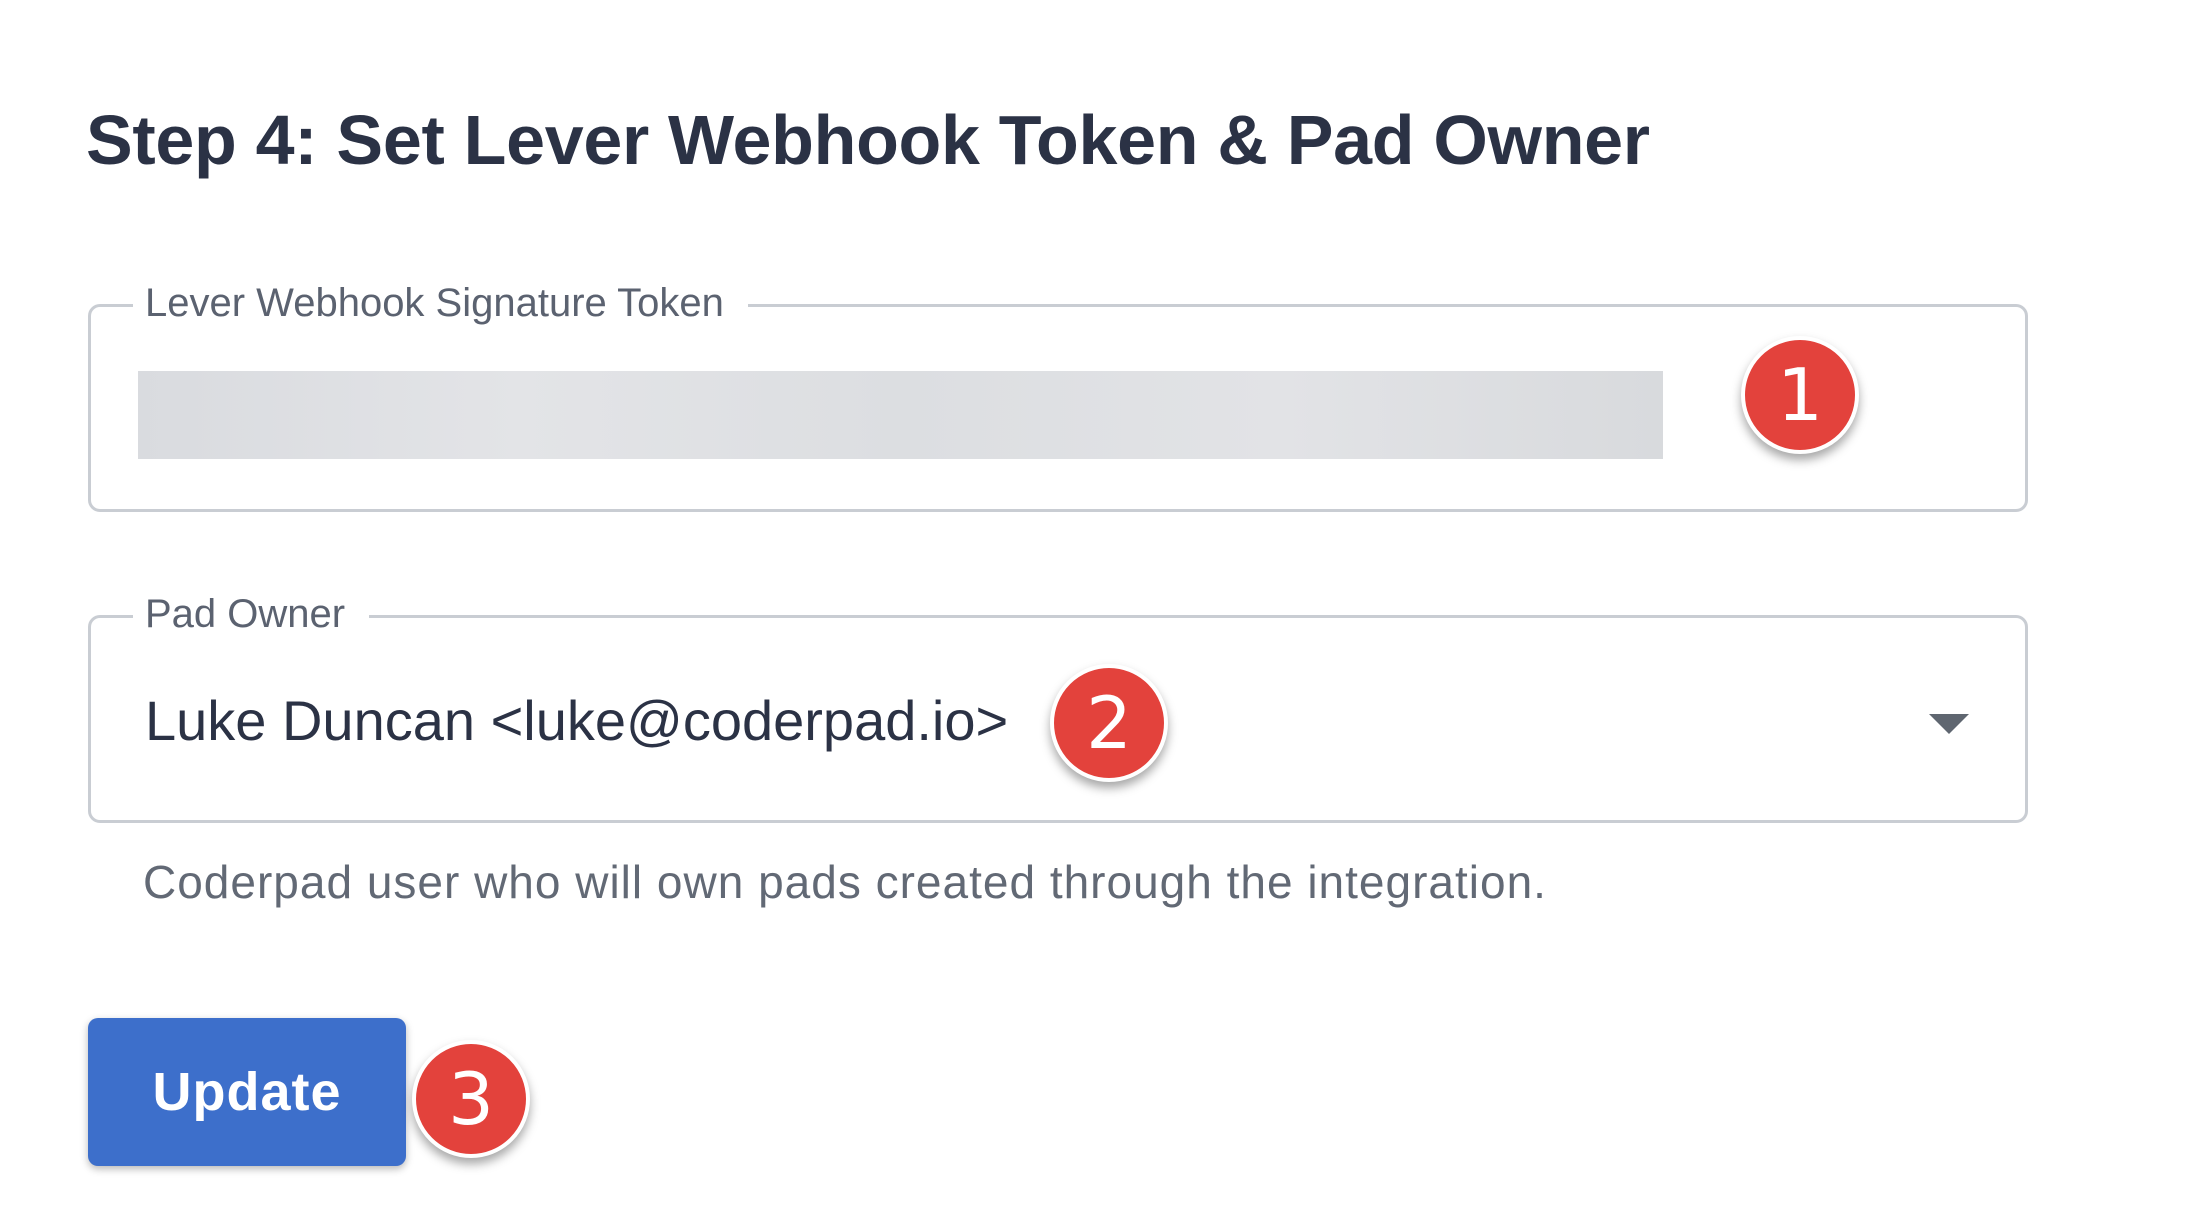 The height and width of the screenshot is (1232, 2190). Describe the element at coordinates (471, 1099) in the screenshot. I see `step-callout-3: 3` at that location.